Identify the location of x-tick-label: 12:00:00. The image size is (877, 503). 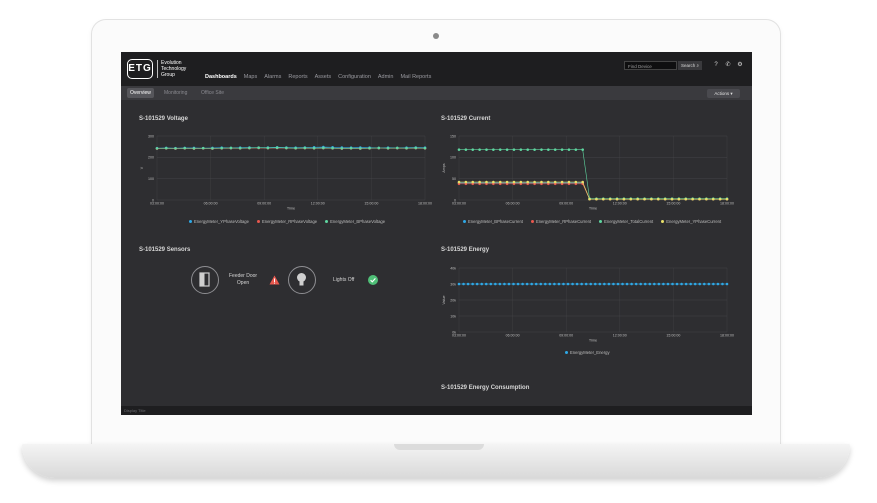
(620, 336).